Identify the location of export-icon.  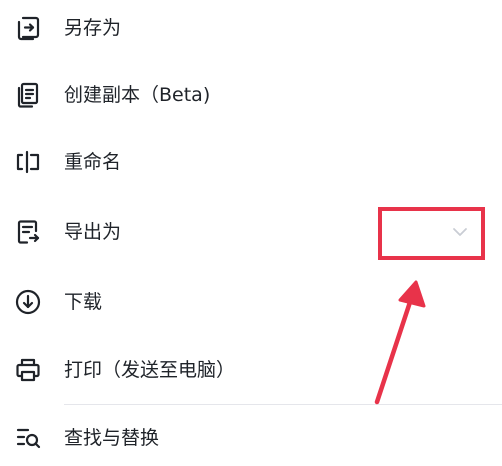
(28, 232).